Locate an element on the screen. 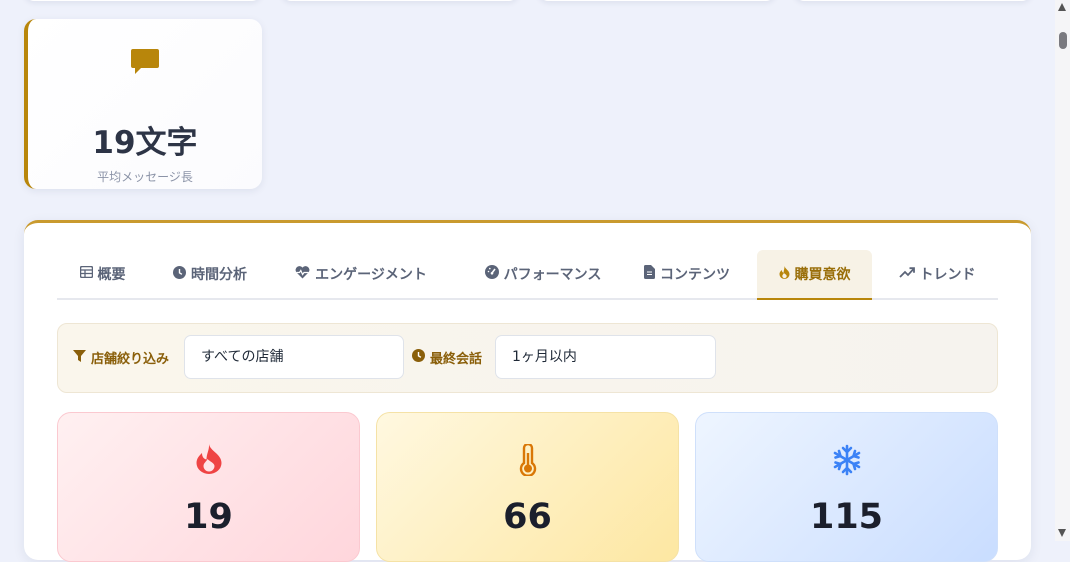 This screenshot has height=562, width=1070. scrollbar-thumb is located at coordinates (1063, 40).